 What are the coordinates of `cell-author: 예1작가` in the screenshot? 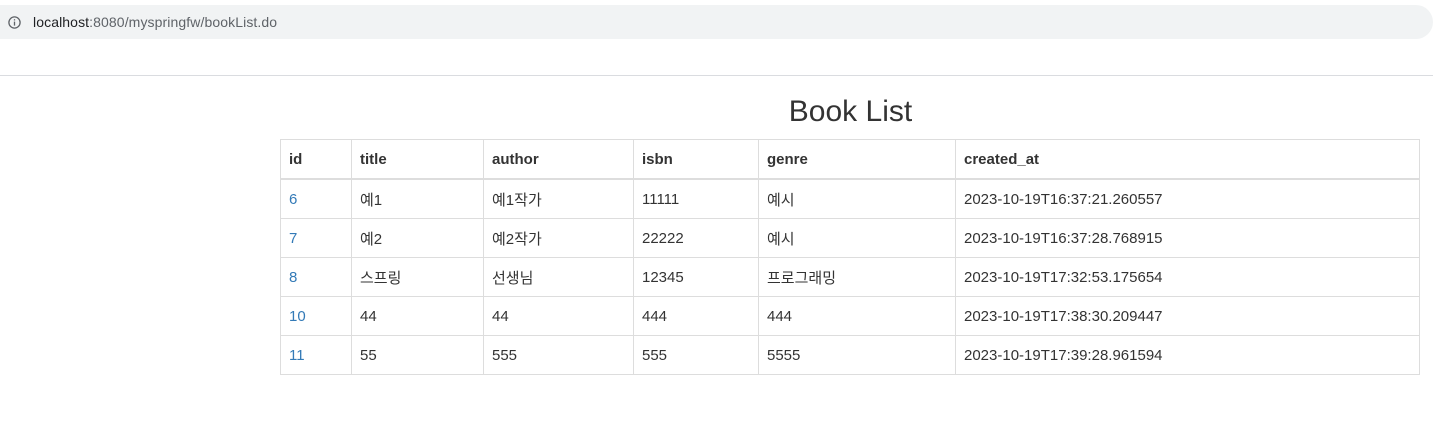 It's located at (558, 198).